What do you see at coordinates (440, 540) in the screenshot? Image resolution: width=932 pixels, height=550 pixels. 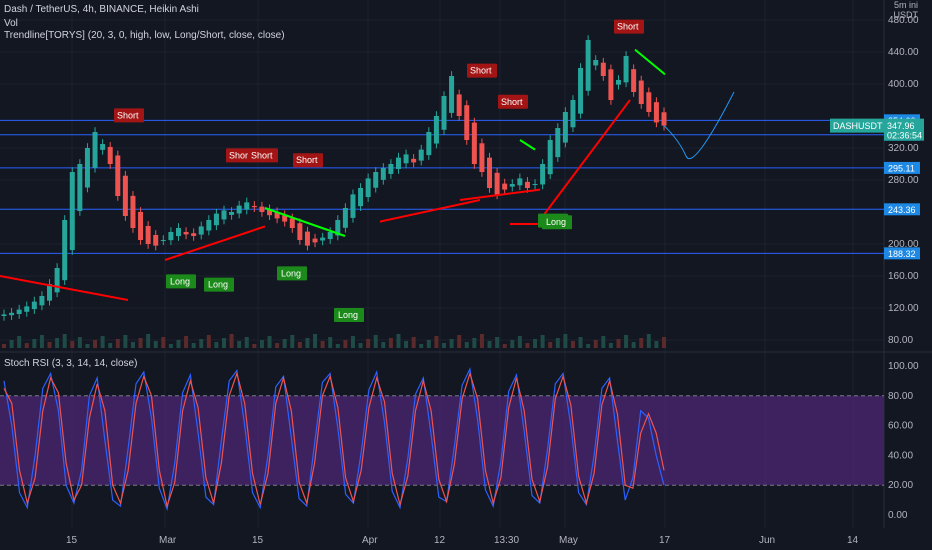 I see `date-tick-label: 12` at bounding box center [440, 540].